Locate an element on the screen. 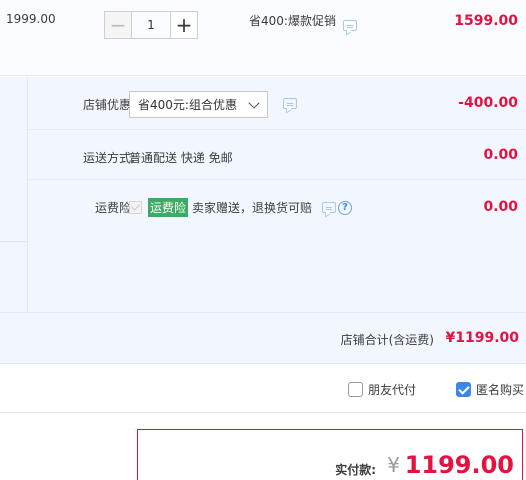 The width and height of the screenshot is (526, 480). payment-label: 实付款: is located at coordinates (355, 470).